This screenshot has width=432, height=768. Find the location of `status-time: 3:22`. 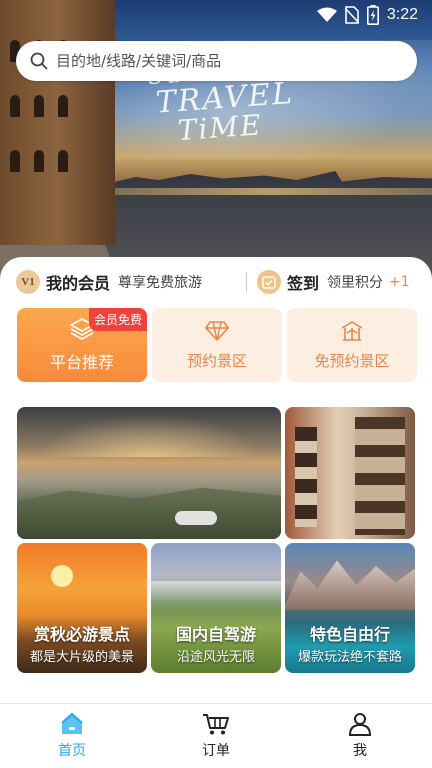

status-time: 3:22 is located at coordinates (402, 14).